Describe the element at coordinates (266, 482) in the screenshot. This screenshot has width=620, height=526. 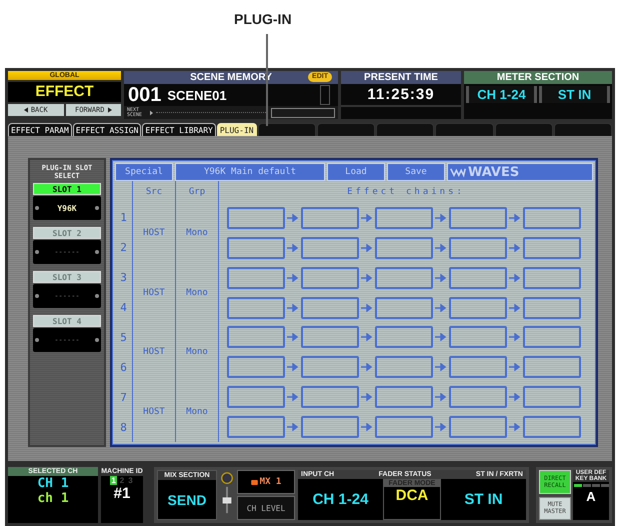
I see `mix-bus-button: MX 1` at that location.